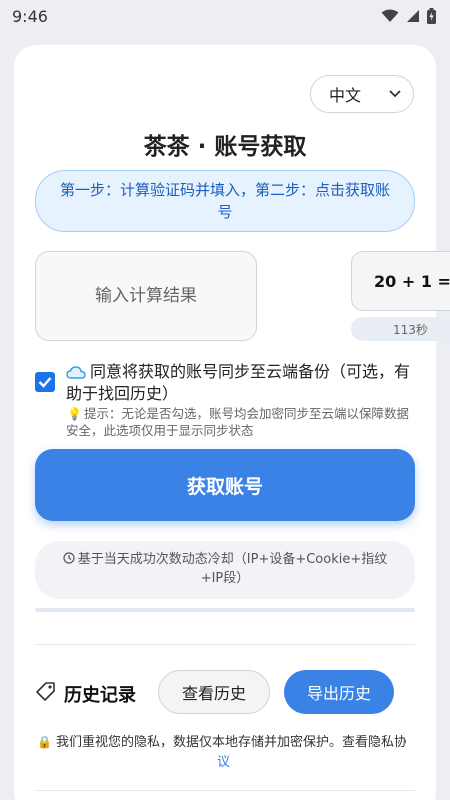 Image resolution: width=450 pixels, height=800 pixels. Describe the element at coordinates (225, 485) in the screenshot. I see `get-account-button: 获取账号` at that location.